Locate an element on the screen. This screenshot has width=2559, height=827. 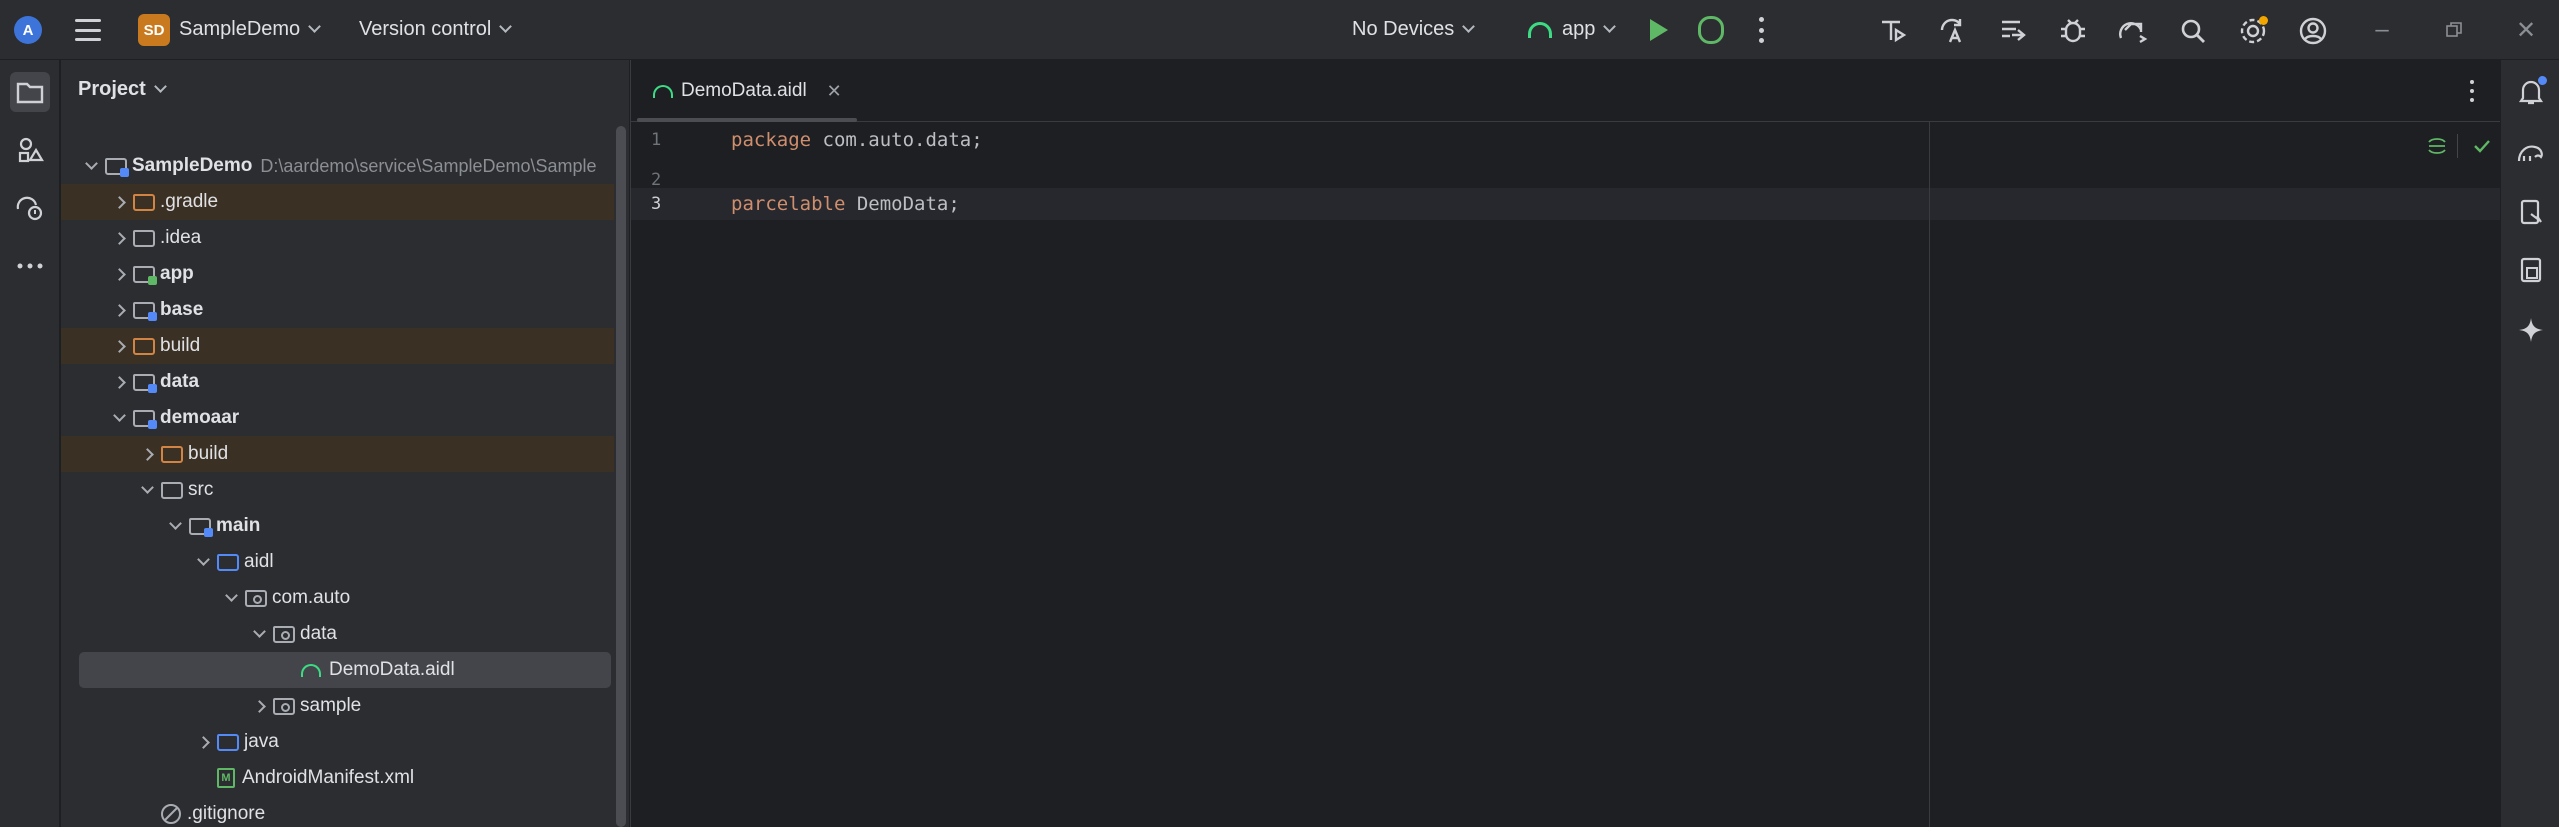
tree-item: DemoData.aidl is located at coordinates (345, 670).